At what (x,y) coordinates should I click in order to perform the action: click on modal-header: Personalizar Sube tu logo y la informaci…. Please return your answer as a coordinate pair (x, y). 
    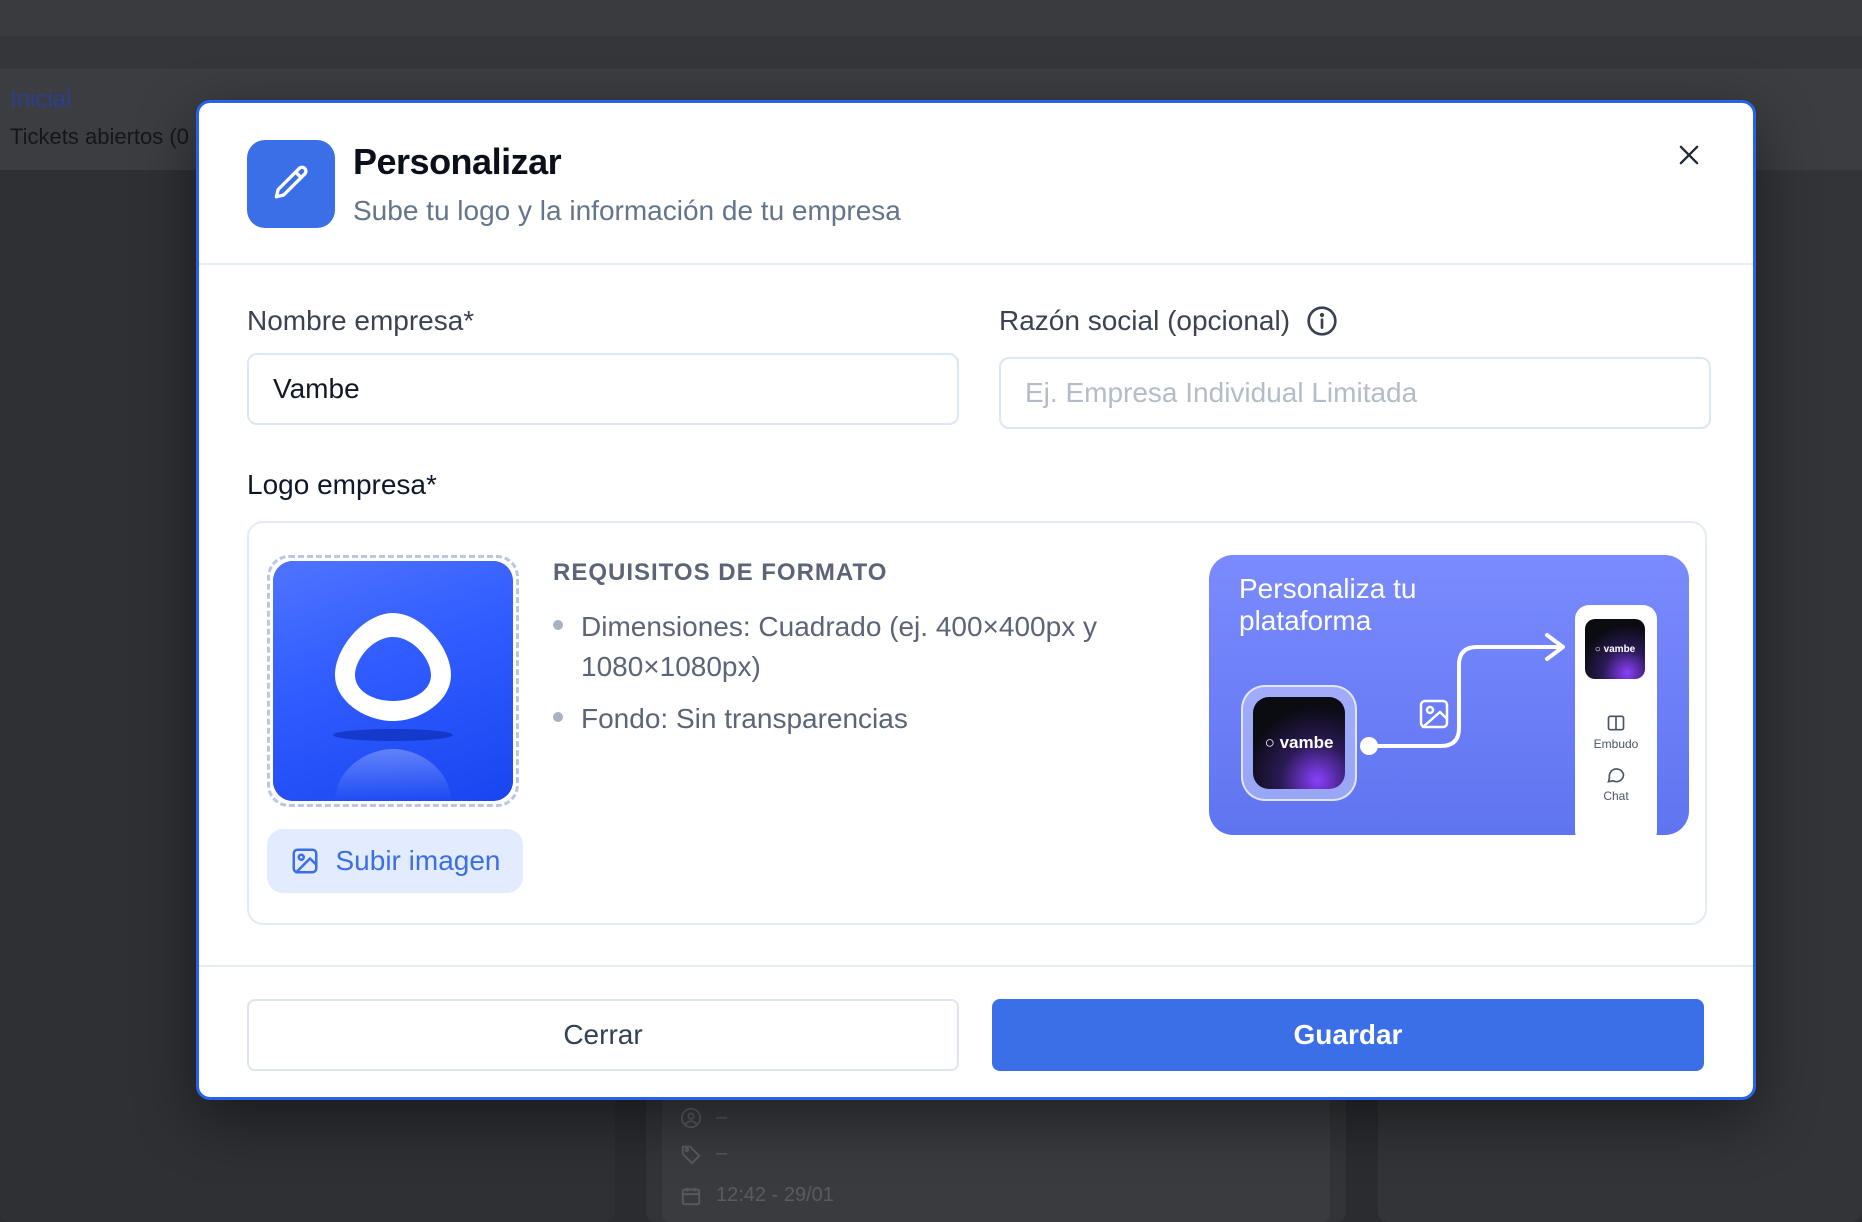
    Looking at the image, I should click on (976, 184).